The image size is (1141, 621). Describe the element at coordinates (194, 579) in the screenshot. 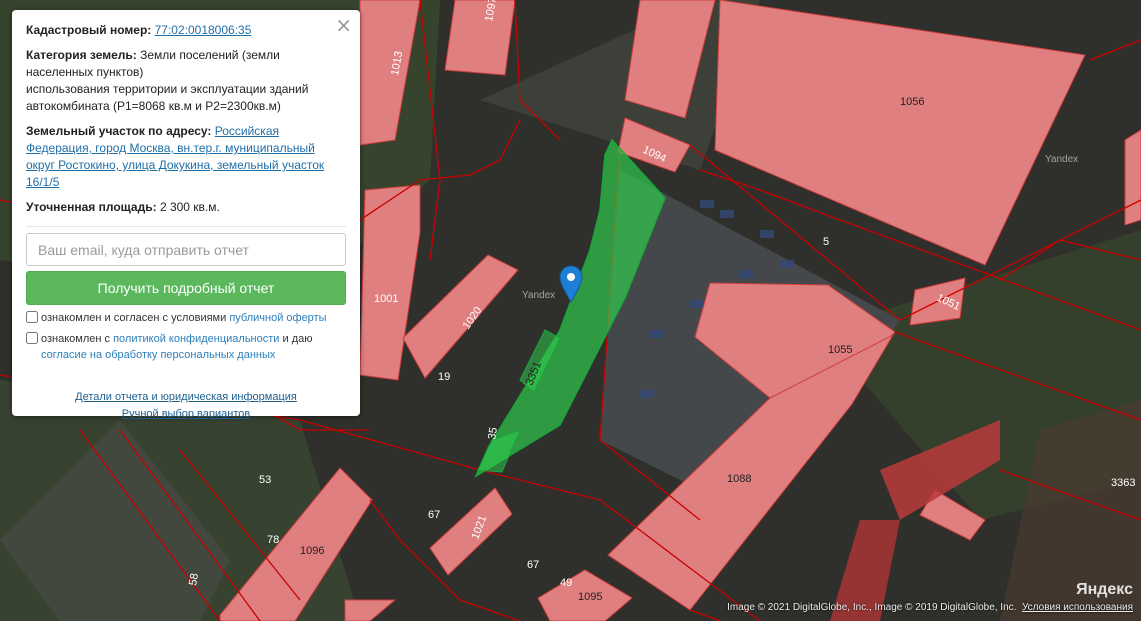

I see `parcel-label-58: 58` at that location.